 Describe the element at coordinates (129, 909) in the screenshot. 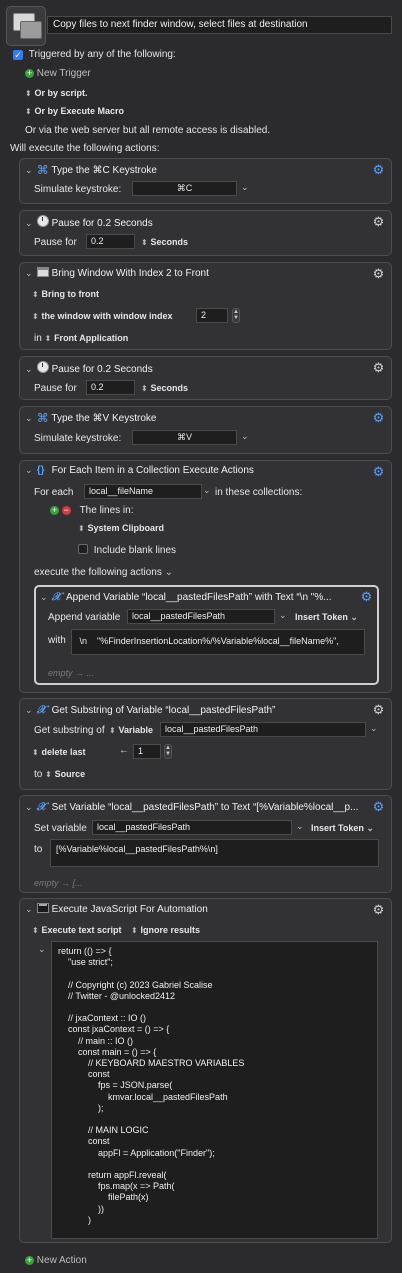

I see `action-title: Execute JavaScript For Automation` at that location.